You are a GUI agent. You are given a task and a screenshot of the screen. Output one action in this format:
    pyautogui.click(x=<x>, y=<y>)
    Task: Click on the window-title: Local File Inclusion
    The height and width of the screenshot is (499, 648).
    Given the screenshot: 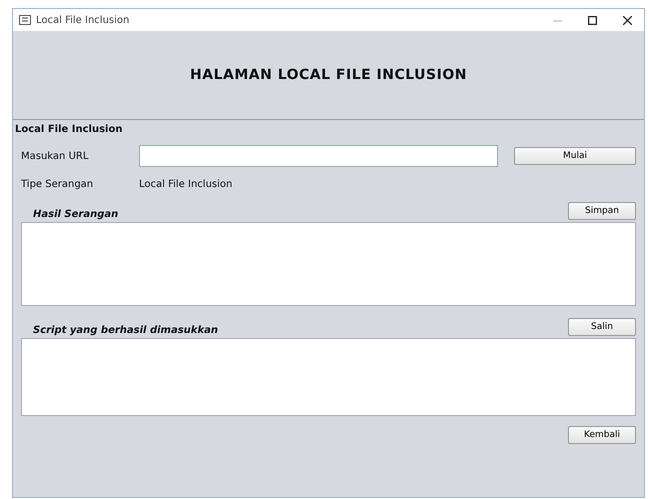 What is the action you would take?
    pyautogui.click(x=83, y=20)
    